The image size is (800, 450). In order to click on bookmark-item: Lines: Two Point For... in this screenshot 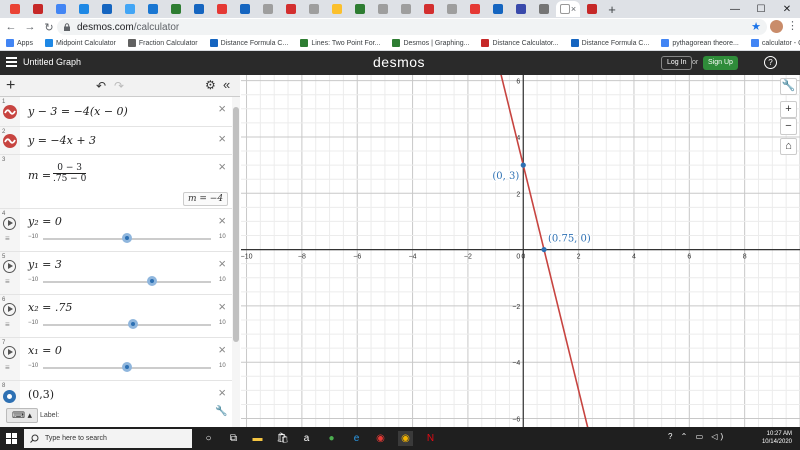, I will do `click(340, 43)`.